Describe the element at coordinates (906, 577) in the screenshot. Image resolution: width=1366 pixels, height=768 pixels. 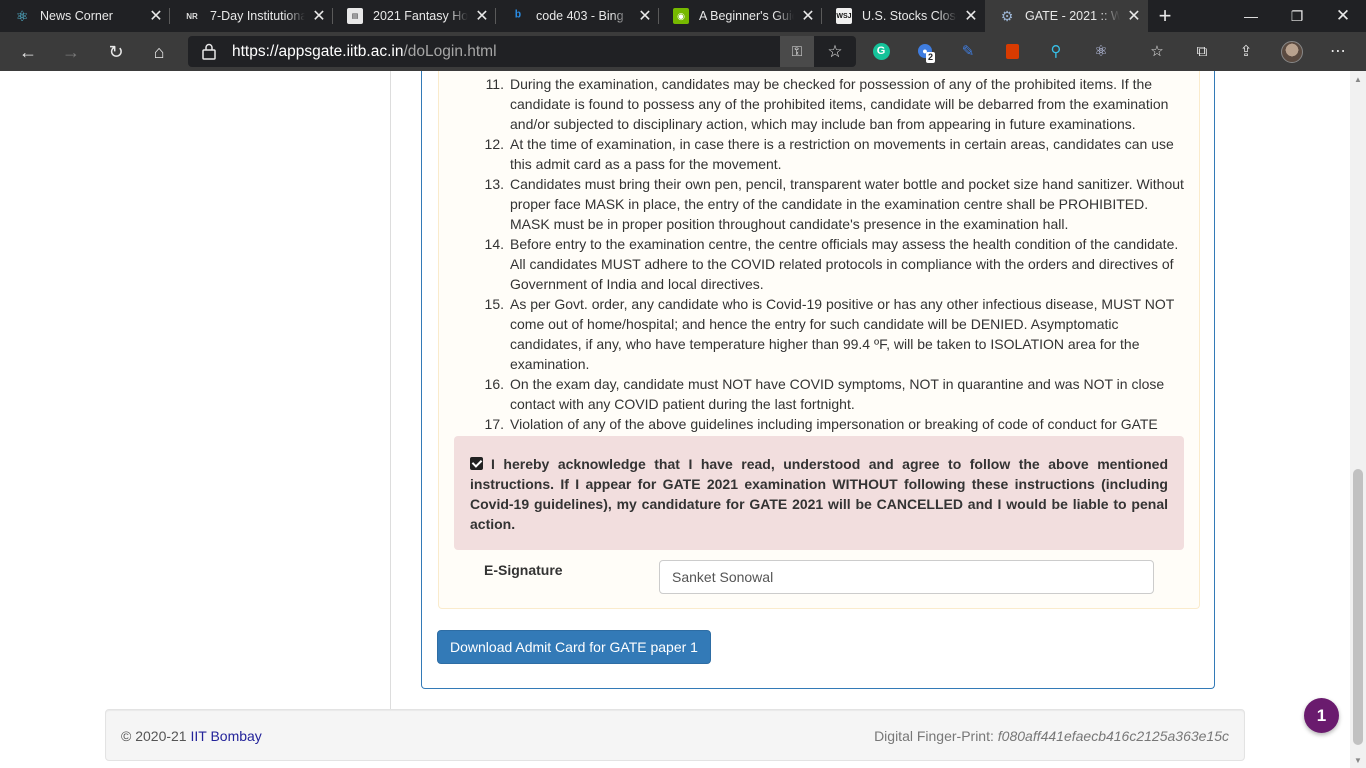
I see `e-signature-input` at that location.